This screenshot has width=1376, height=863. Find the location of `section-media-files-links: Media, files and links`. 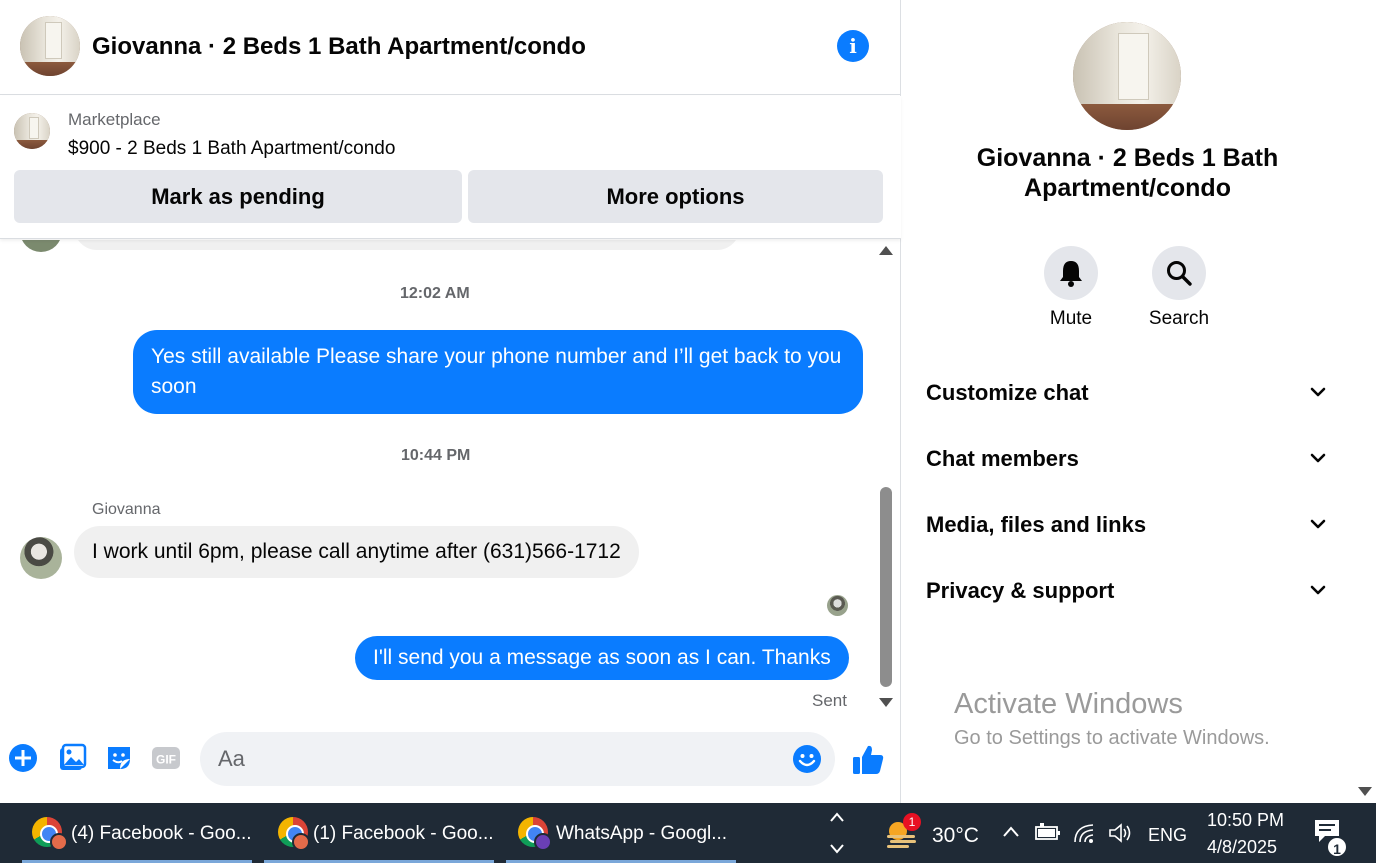

section-media-files-links: Media, files and links is located at coordinates (1131, 524).